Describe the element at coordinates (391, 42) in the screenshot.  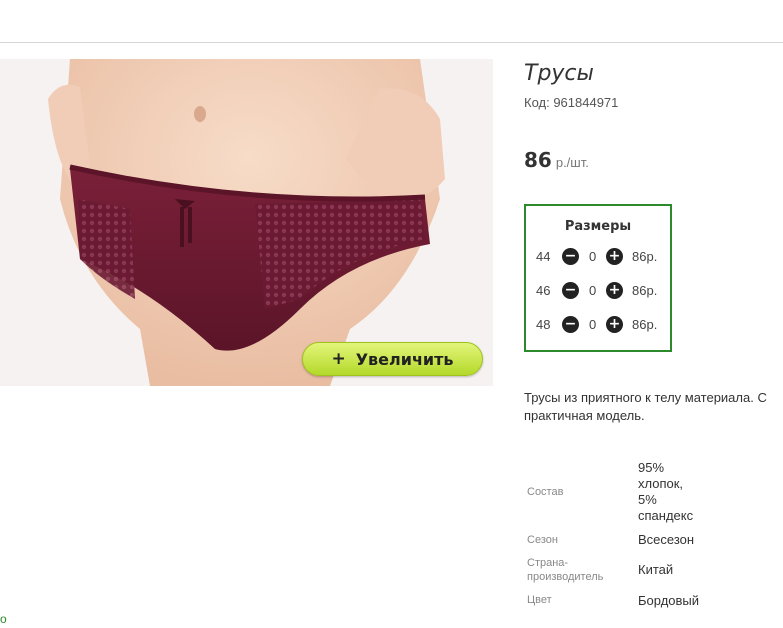
I see `header-divider` at that location.